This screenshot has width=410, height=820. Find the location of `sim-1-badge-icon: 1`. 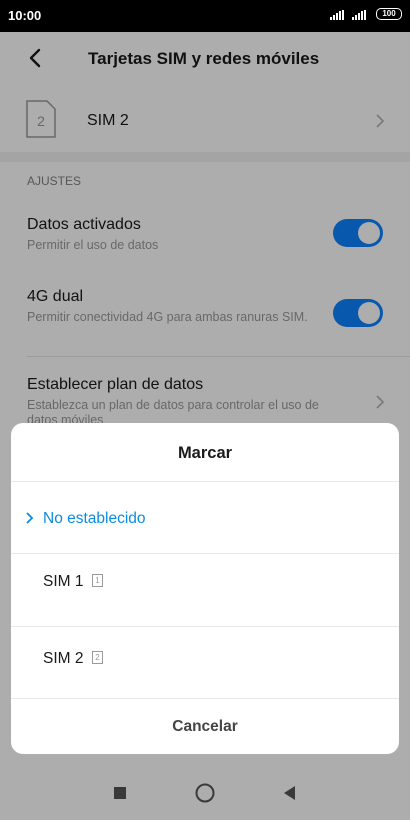

sim-1-badge-icon: 1 is located at coordinates (97, 580).